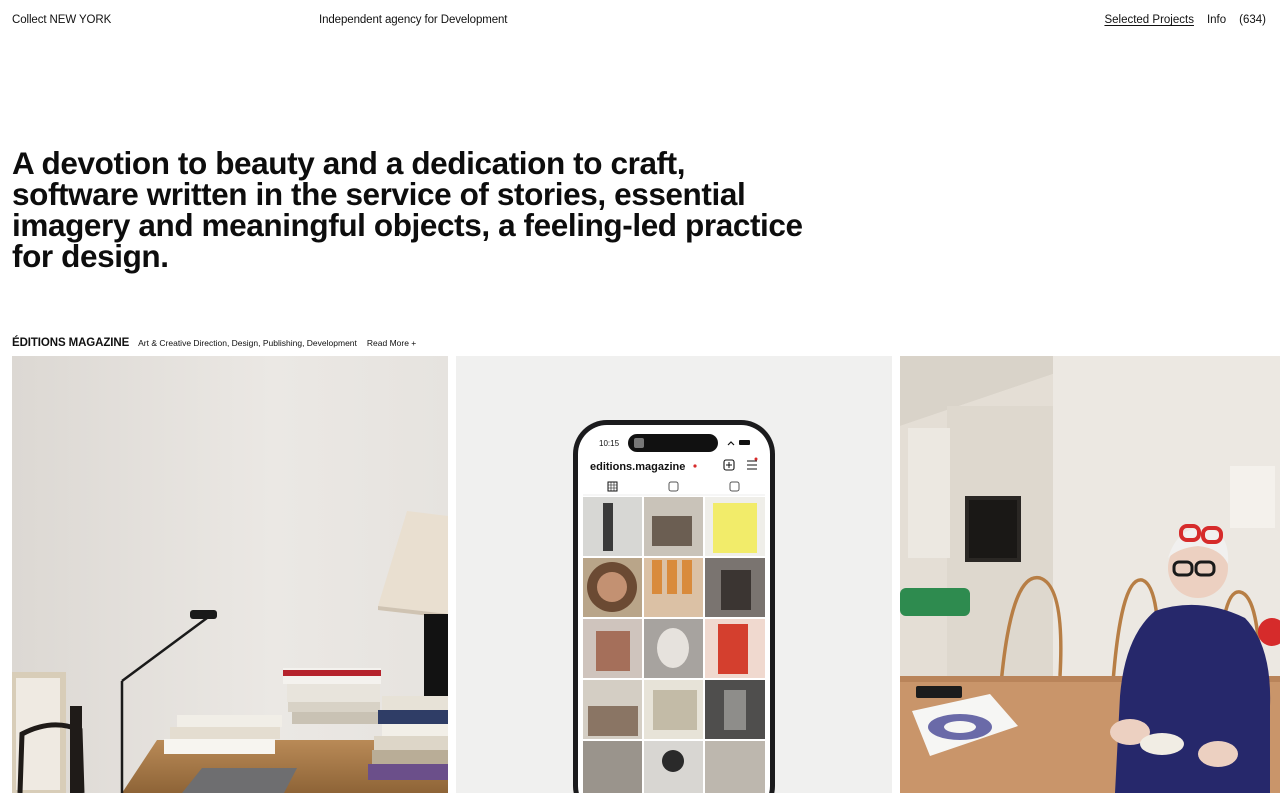  I want to click on phone-time: 10:15, so click(609, 443).